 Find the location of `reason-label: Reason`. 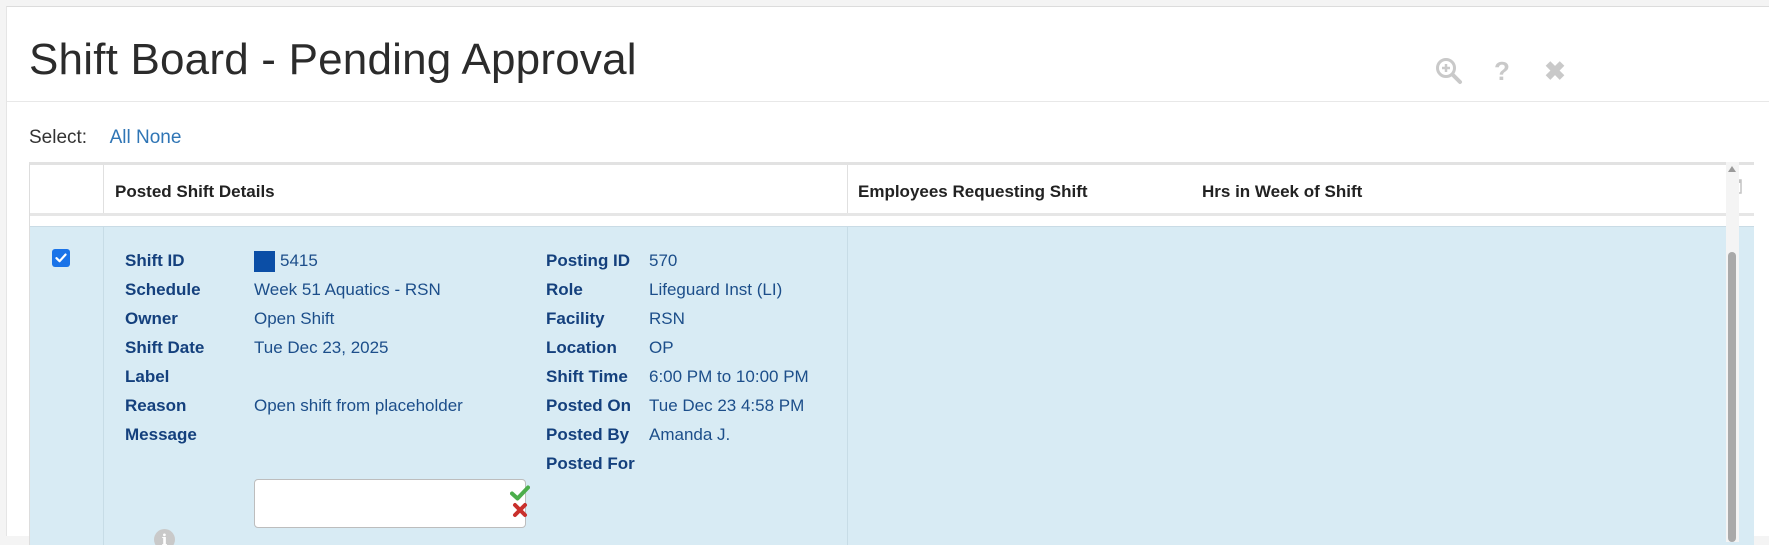

reason-label: Reason is located at coordinates (156, 405).